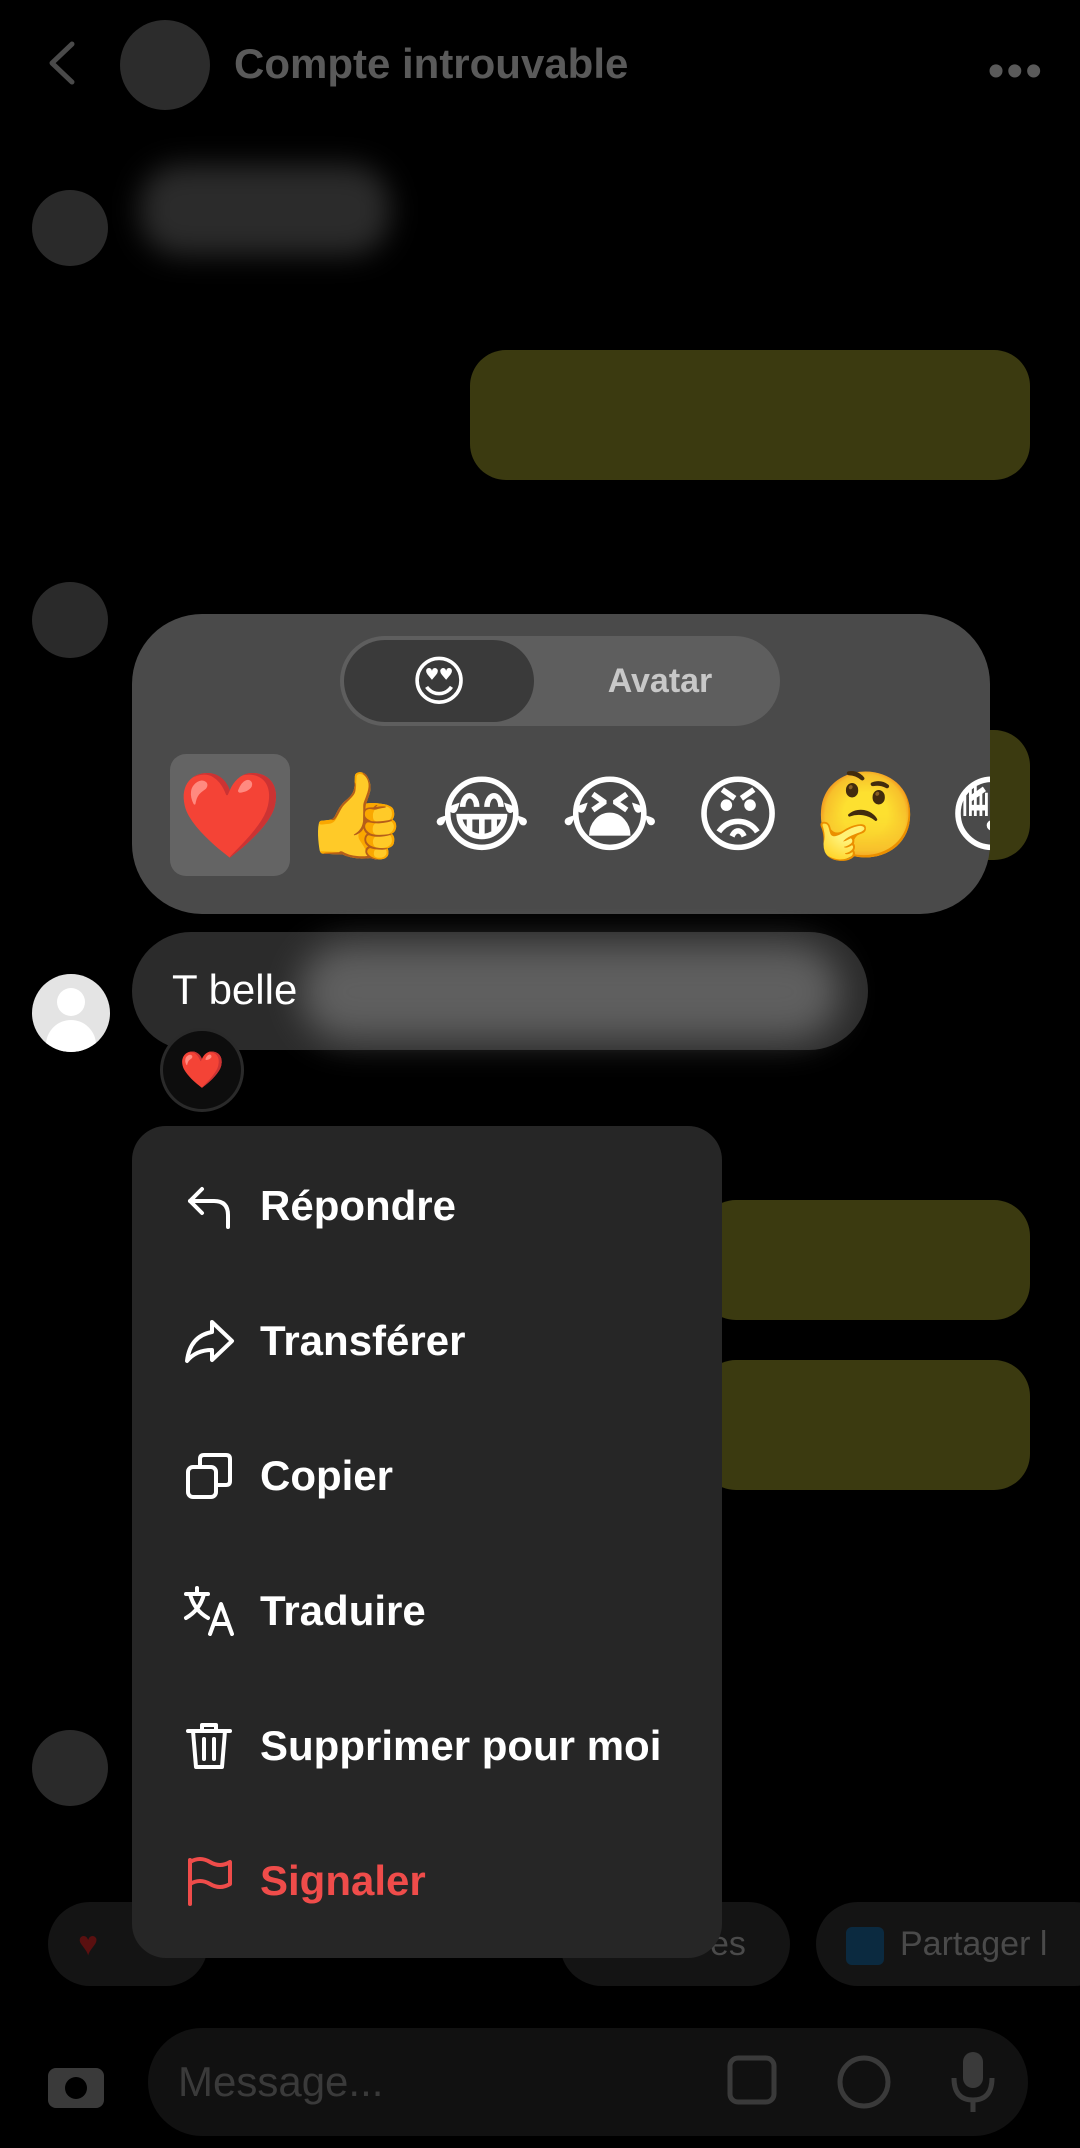 The image size is (1080, 2148). Describe the element at coordinates (431, 64) in the screenshot. I see `conversation-title: Compte introuvable` at that location.